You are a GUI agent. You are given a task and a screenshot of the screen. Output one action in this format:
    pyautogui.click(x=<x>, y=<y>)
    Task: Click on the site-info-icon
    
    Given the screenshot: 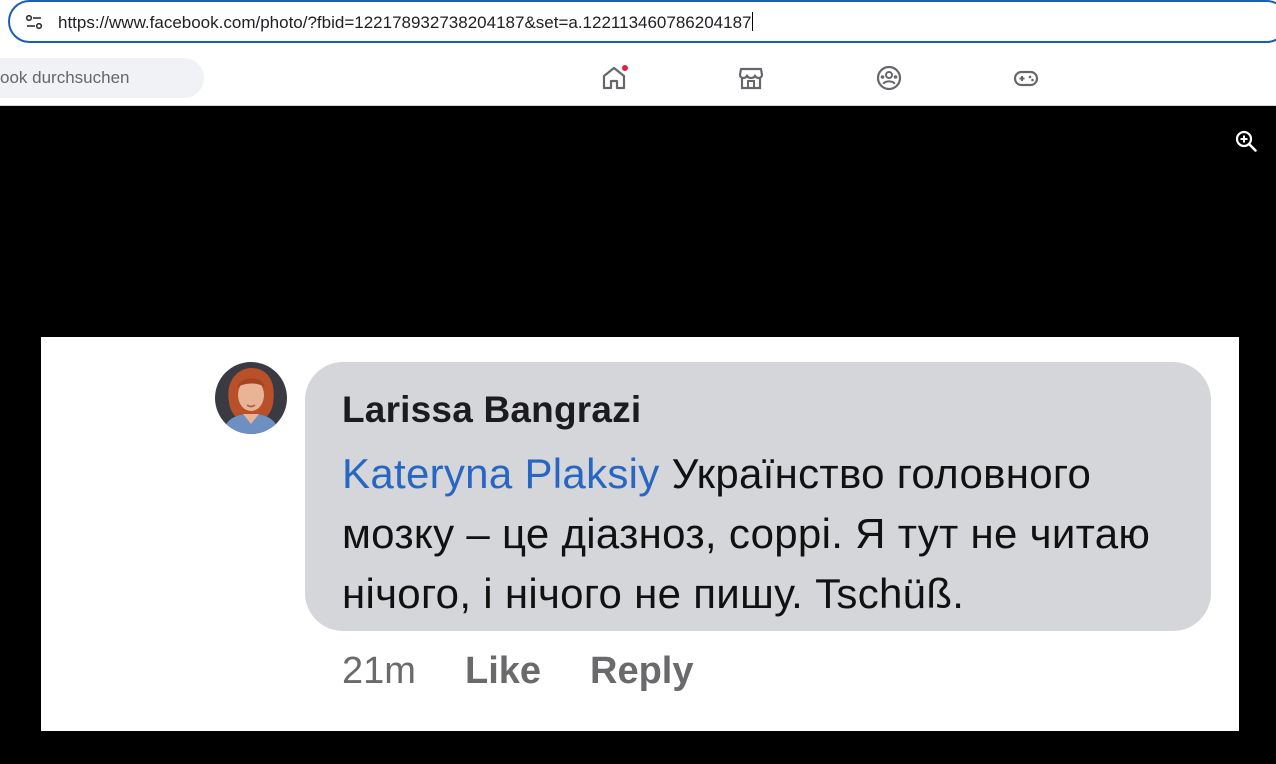 What is the action you would take?
    pyautogui.click(x=34, y=22)
    